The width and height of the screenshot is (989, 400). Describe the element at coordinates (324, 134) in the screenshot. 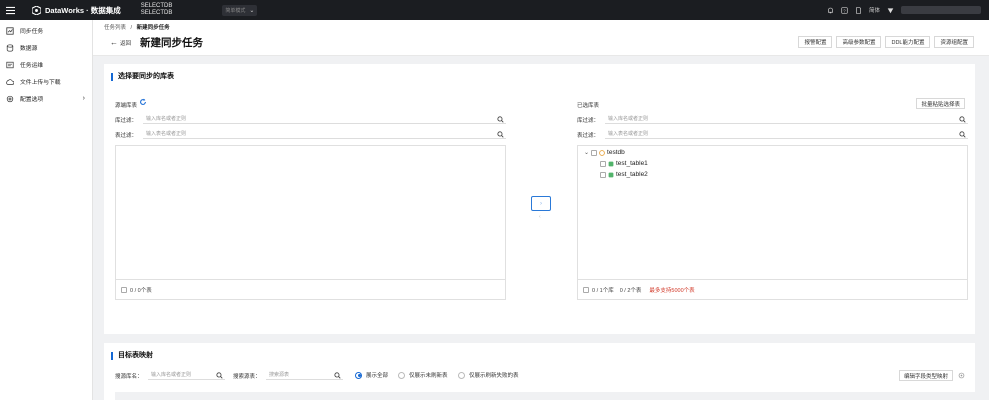

I see `source-table-filter-input: 输入表名或者正则` at that location.